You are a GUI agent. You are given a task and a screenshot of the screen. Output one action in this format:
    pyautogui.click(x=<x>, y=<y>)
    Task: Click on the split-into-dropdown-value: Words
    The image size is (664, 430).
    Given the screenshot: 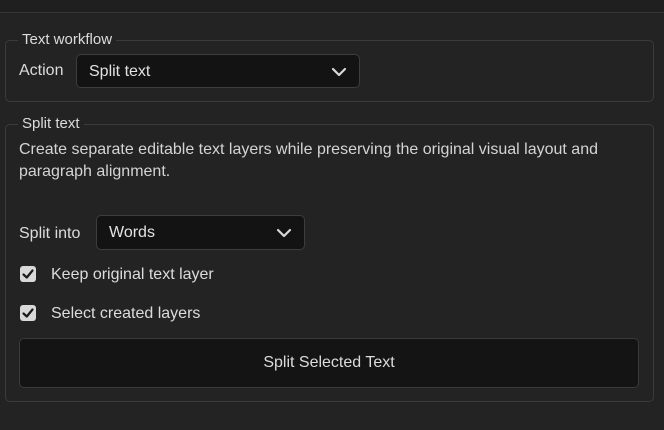 What is the action you would take?
    pyautogui.click(x=132, y=232)
    